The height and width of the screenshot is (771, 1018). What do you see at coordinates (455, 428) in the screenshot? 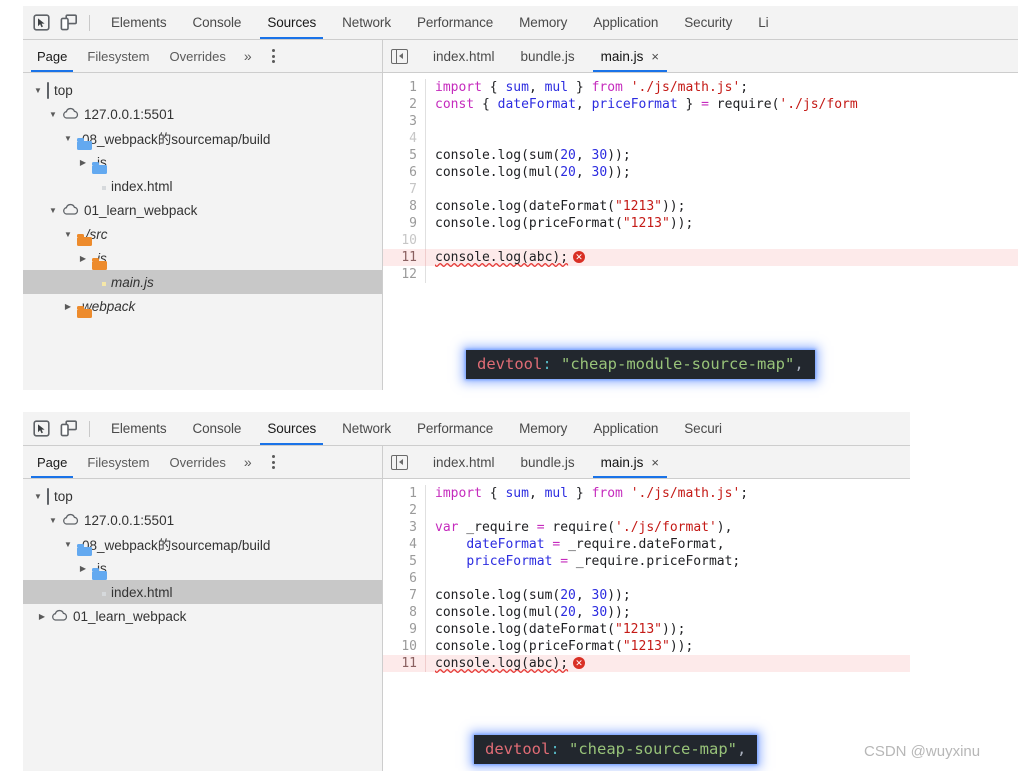
I see `tab-performance: Performance` at bounding box center [455, 428].